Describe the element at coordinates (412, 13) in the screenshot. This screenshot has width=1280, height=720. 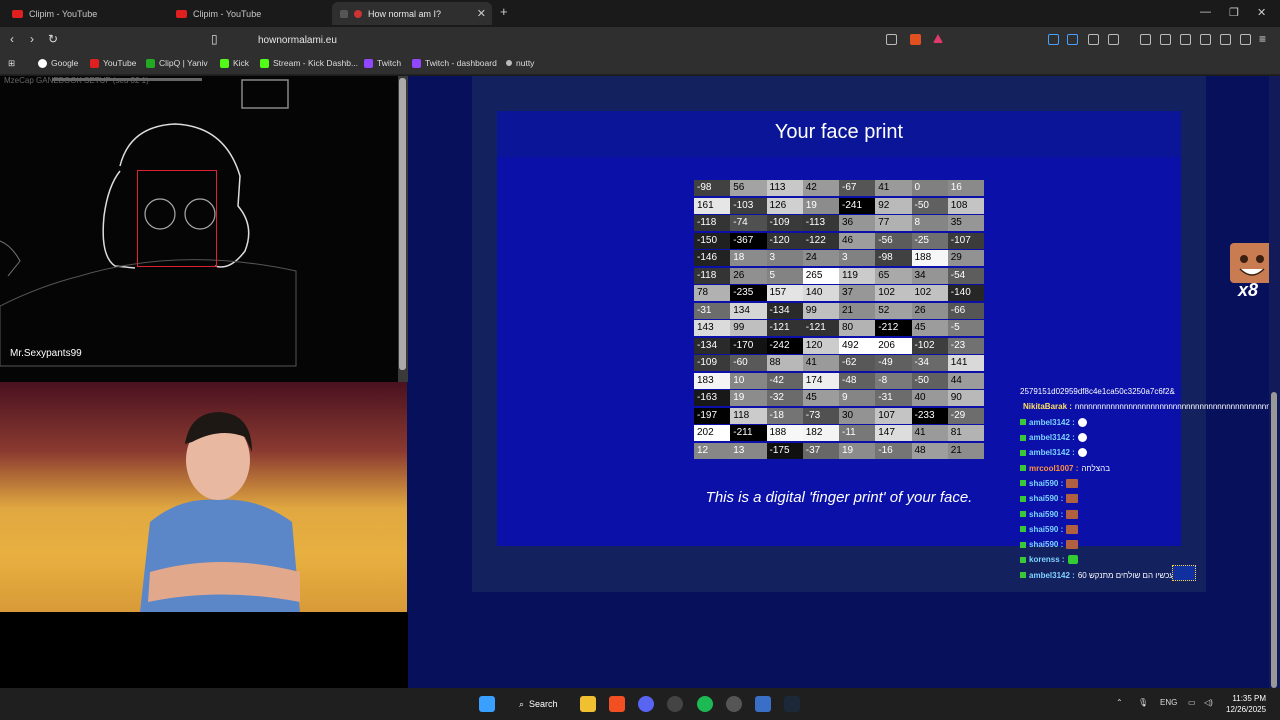
I see `tab-how-normal: How normal am I? ✕` at that location.